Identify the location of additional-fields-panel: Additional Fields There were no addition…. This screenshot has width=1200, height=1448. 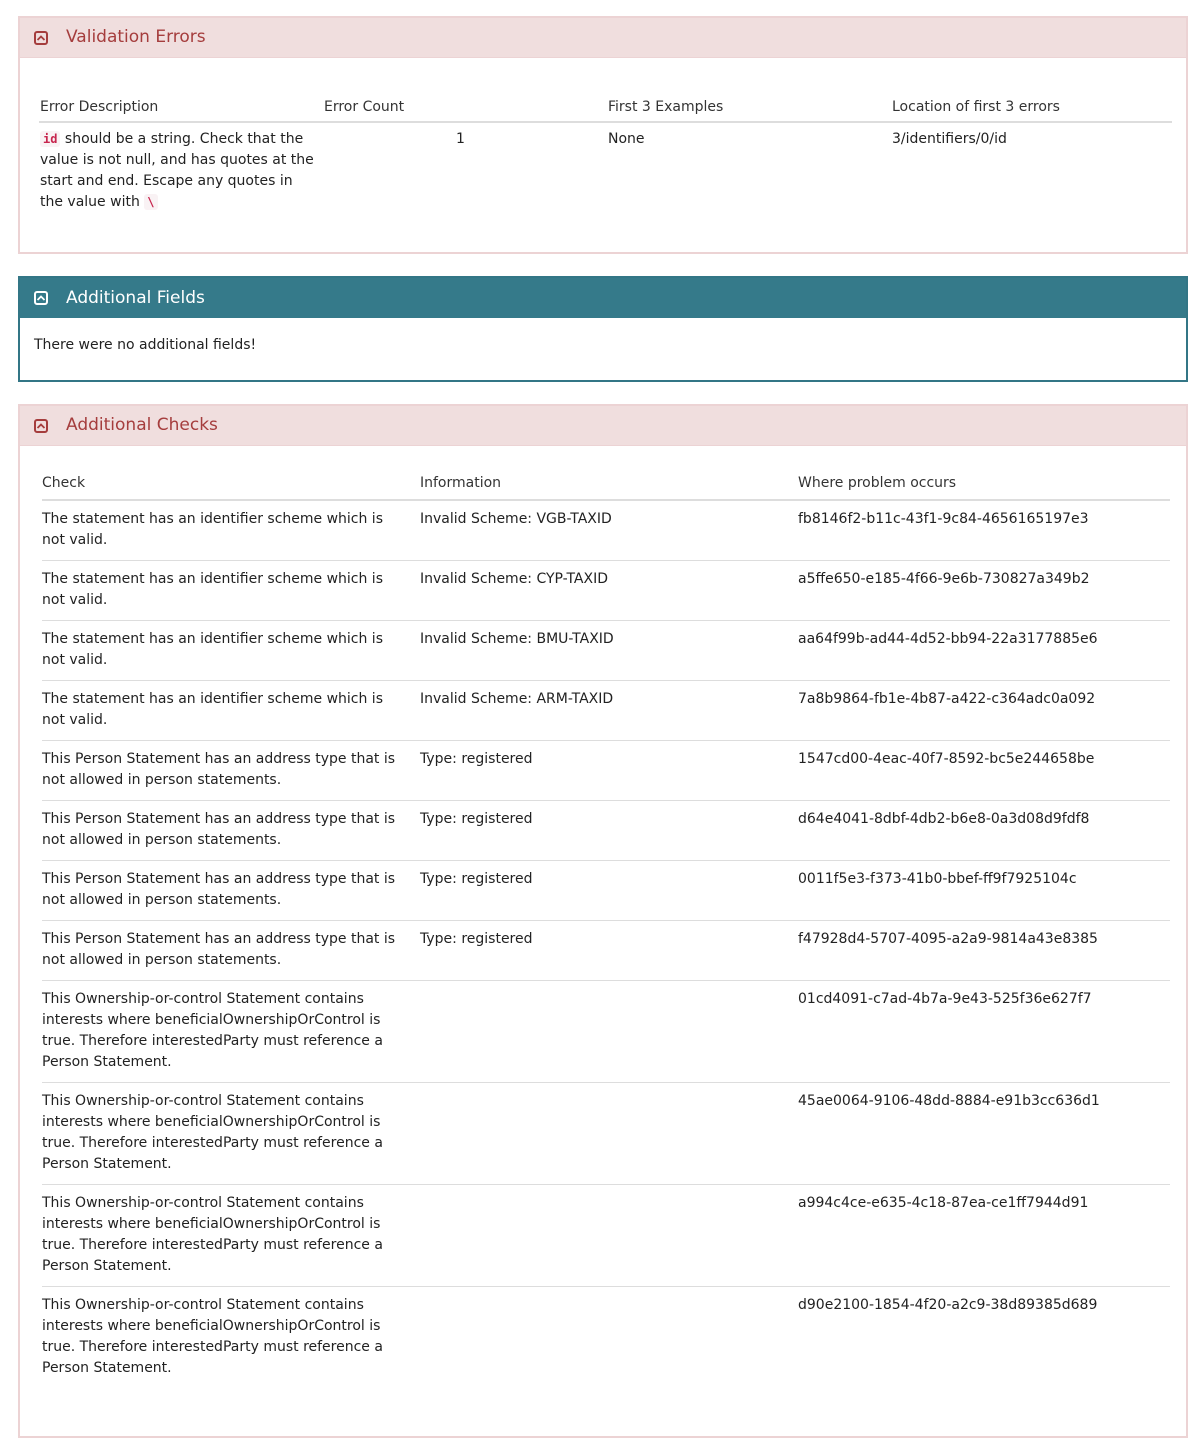
(603, 329).